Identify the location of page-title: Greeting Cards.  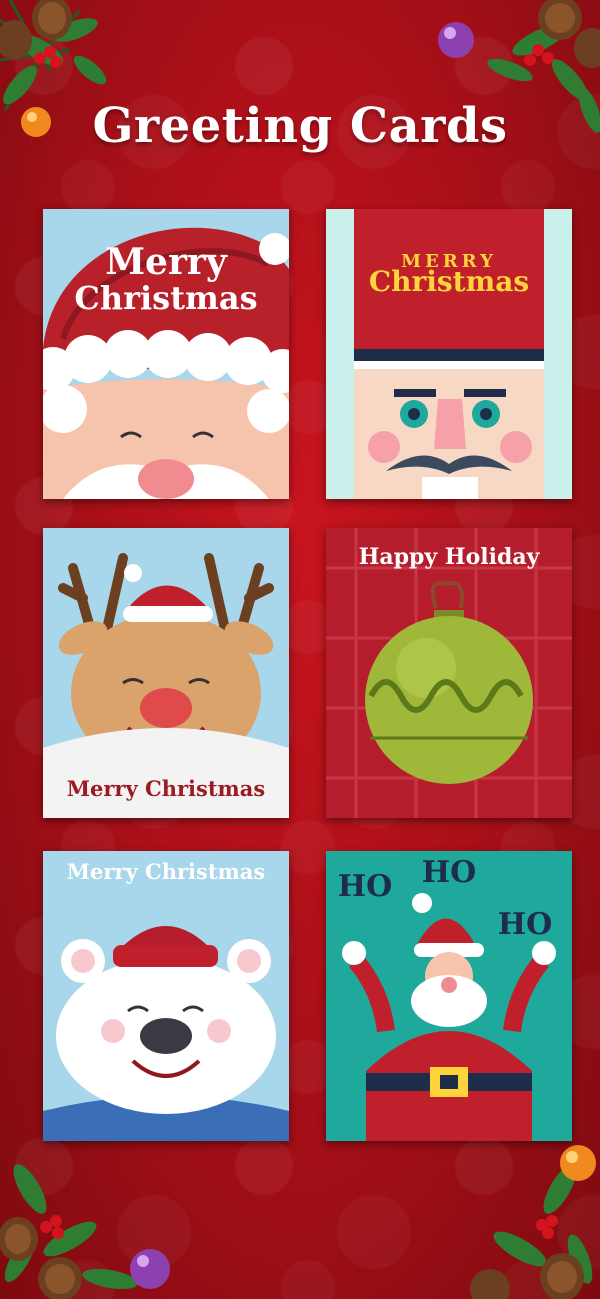
(300, 126).